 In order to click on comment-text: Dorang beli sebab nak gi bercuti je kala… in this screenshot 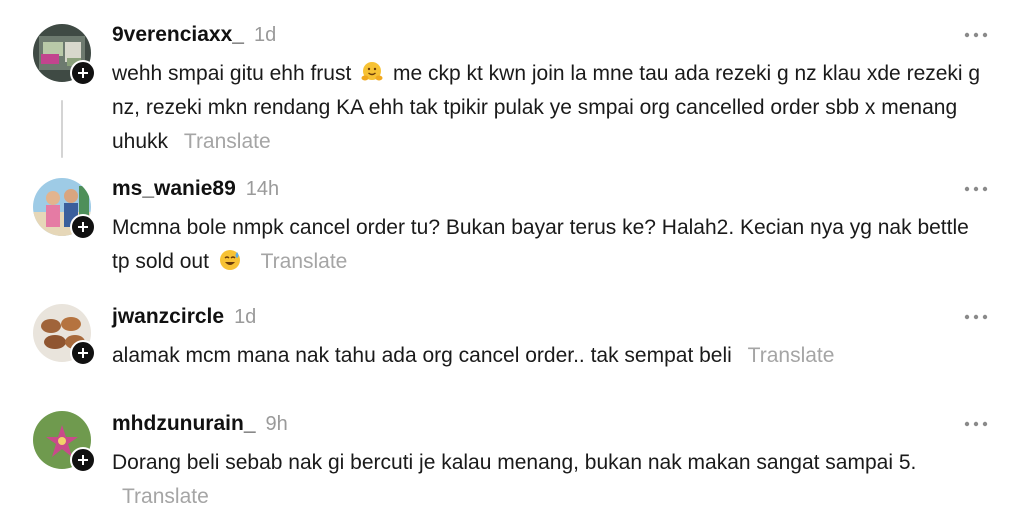, I will do `click(552, 480)`.